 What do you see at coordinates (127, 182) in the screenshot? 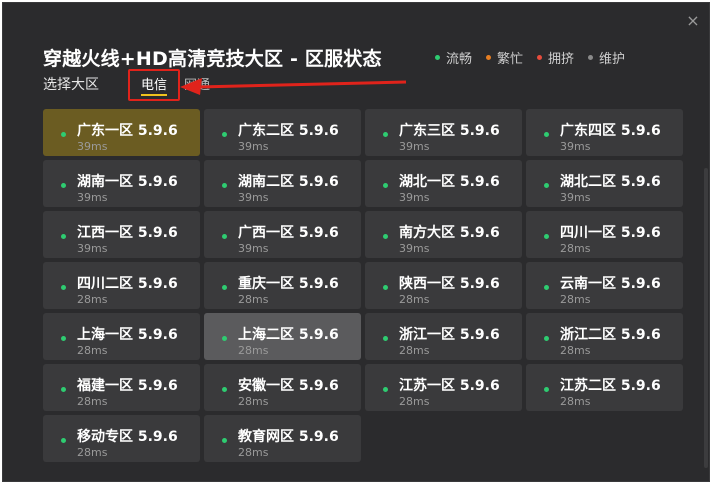
I see `server-name: 湖南一区 5.9.6` at bounding box center [127, 182].